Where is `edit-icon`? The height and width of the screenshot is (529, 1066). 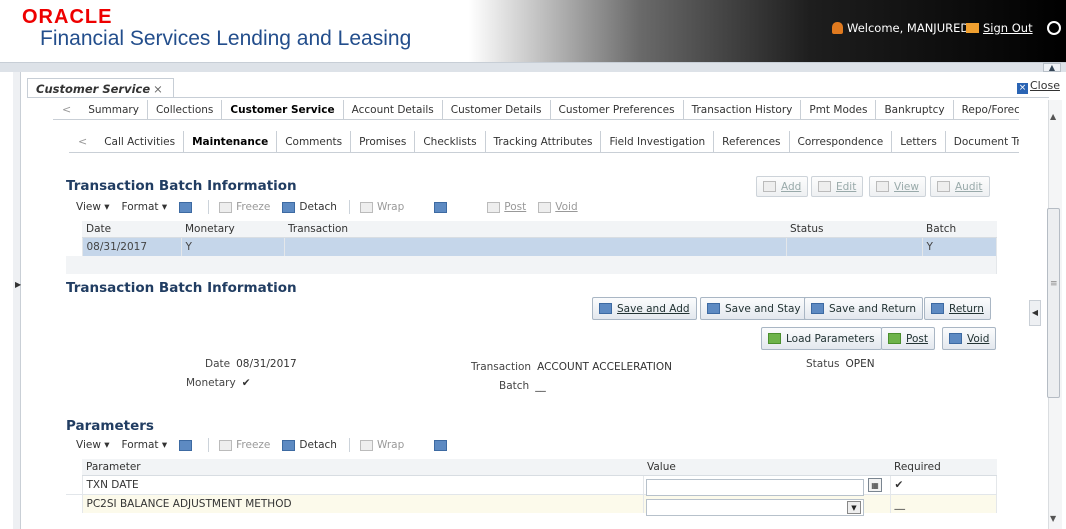 edit-icon is located at coordinates (824, 186).